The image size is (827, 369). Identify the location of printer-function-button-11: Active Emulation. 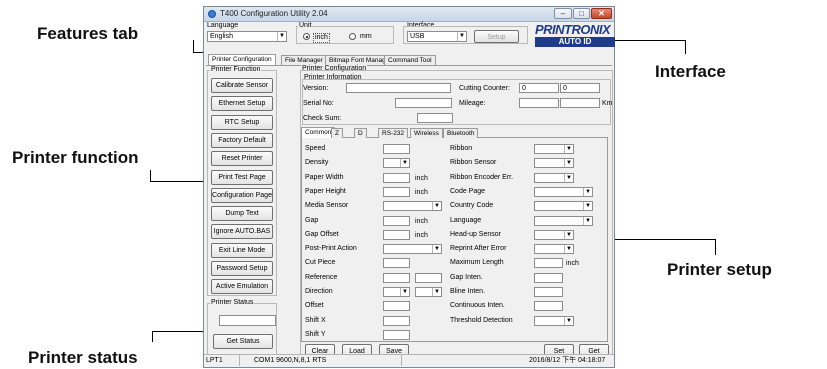
(242, 287).